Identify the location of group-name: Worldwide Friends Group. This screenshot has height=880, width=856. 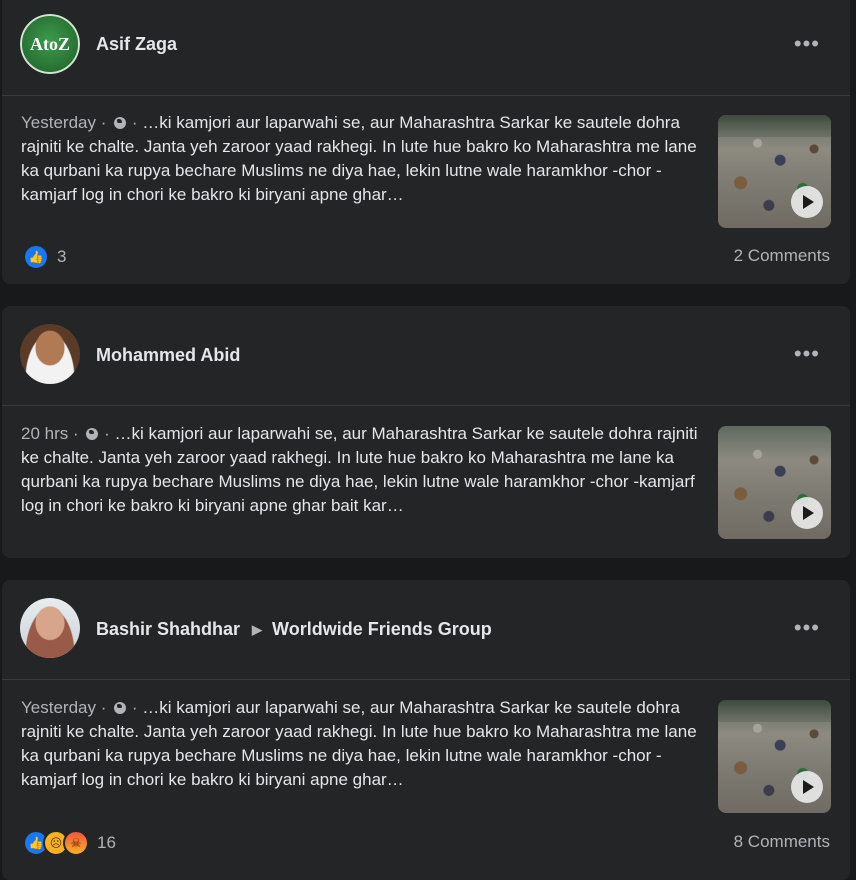
(382, 629).